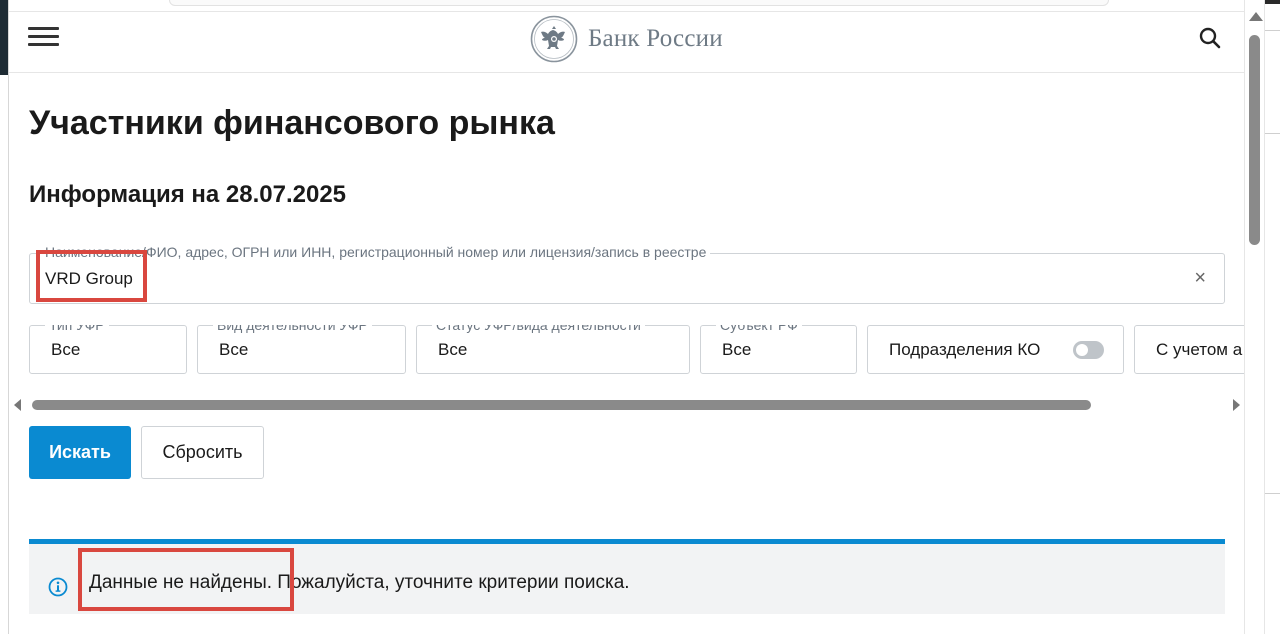 The image size is (1280, 634). I want to click on browser-top-strip, so click(626, 6).